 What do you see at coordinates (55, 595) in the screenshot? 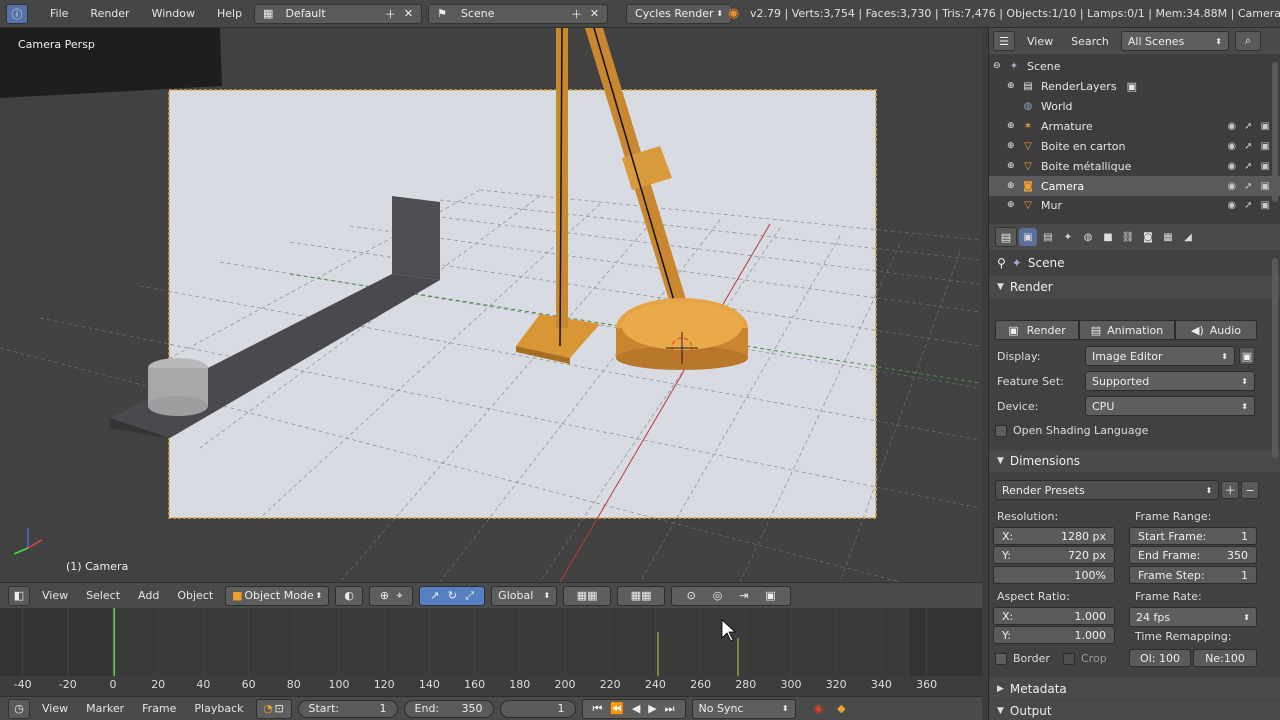
I see `menu-view: View` at bounding box center [55, 595].